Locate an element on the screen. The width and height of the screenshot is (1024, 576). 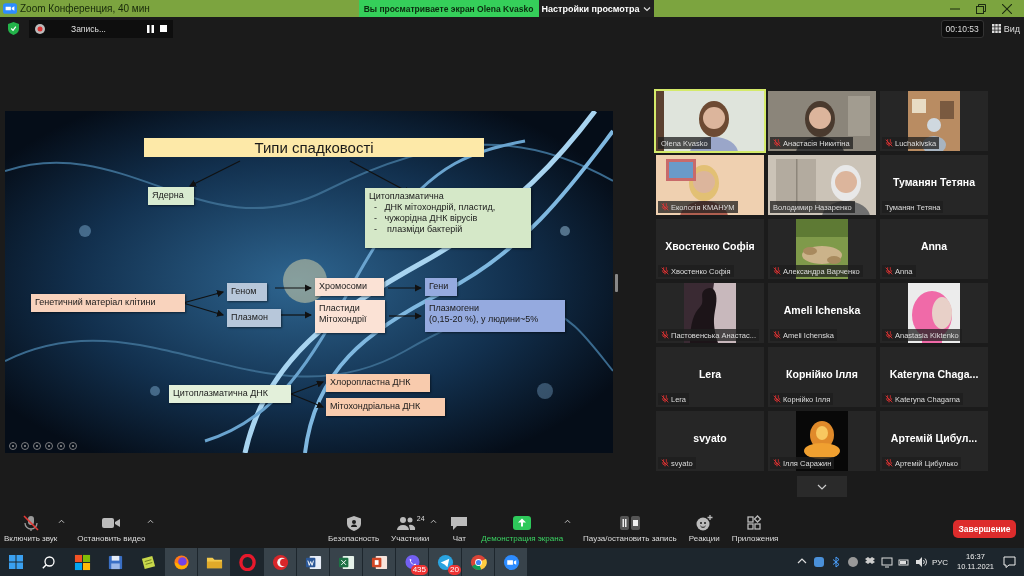
battery-icon is located at coordinates (904, 562).